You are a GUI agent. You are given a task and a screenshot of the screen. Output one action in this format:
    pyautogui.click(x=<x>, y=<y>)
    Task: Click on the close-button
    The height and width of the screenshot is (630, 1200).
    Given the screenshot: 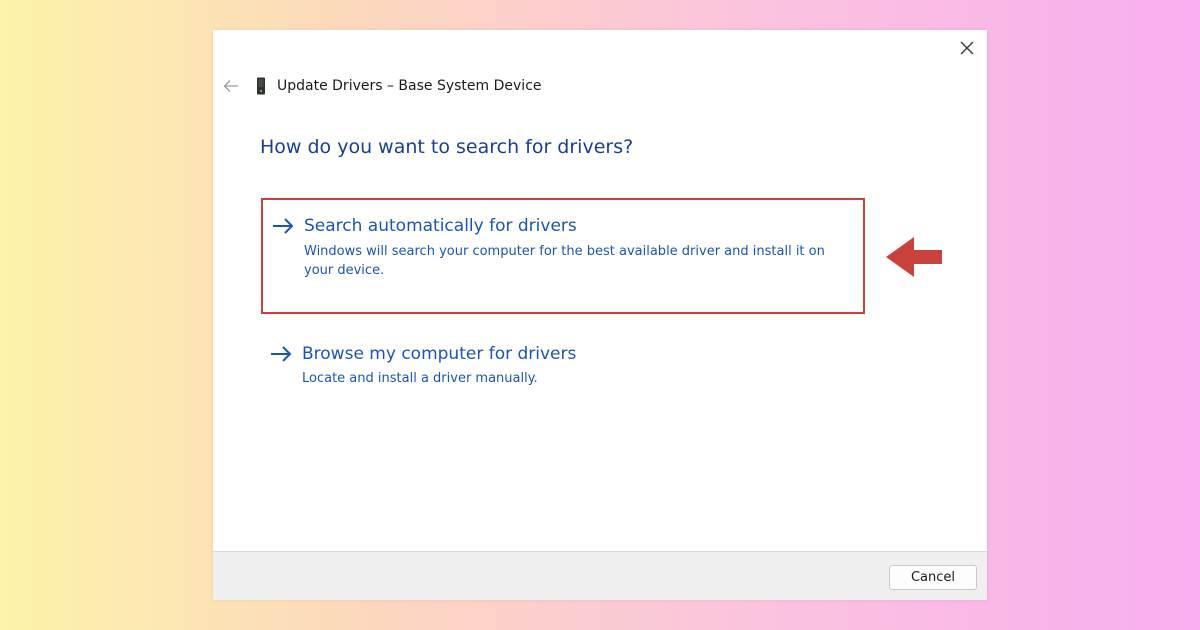 What is the action you would take?
    pyautogui.click(x=967, y=48)
    